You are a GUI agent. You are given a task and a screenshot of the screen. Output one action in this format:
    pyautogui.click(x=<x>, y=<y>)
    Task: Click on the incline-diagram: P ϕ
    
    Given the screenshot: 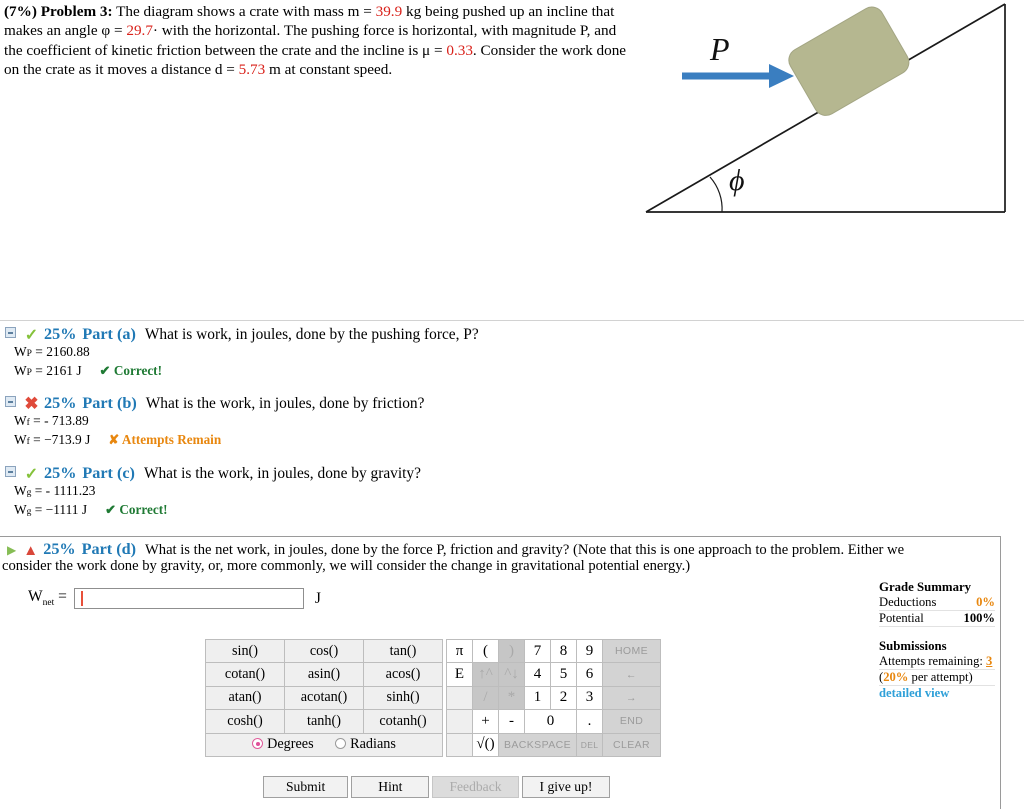 What is the action you would take?
    pyautogui.click(x=822, y=111)
    